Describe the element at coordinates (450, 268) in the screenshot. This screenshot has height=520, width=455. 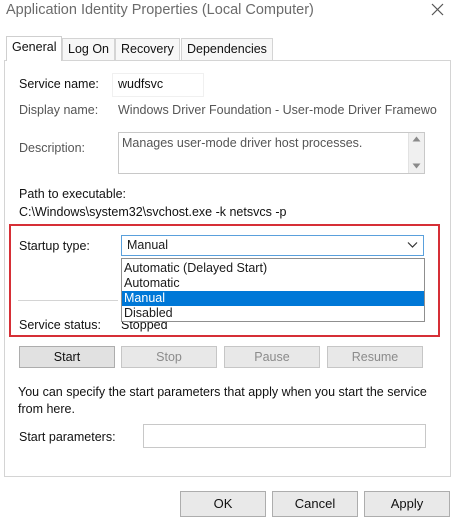
I see `panel-border-right` at that location.